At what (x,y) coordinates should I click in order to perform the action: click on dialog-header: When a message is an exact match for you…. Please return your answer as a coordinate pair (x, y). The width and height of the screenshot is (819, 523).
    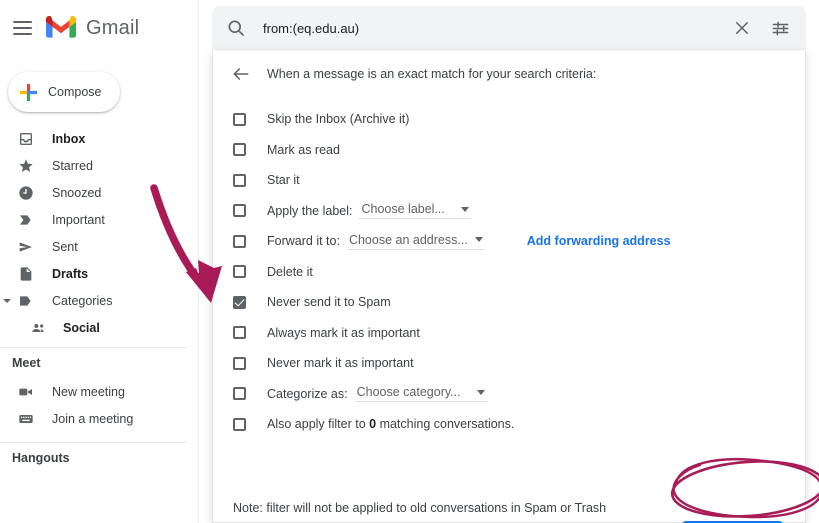
    Looking at the image, I should click on (509, 73).